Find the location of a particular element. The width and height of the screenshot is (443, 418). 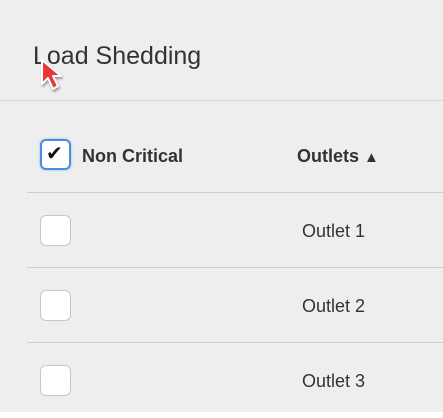

outlet-2-non-critical-checkbox is located at coordinates (55, 305).